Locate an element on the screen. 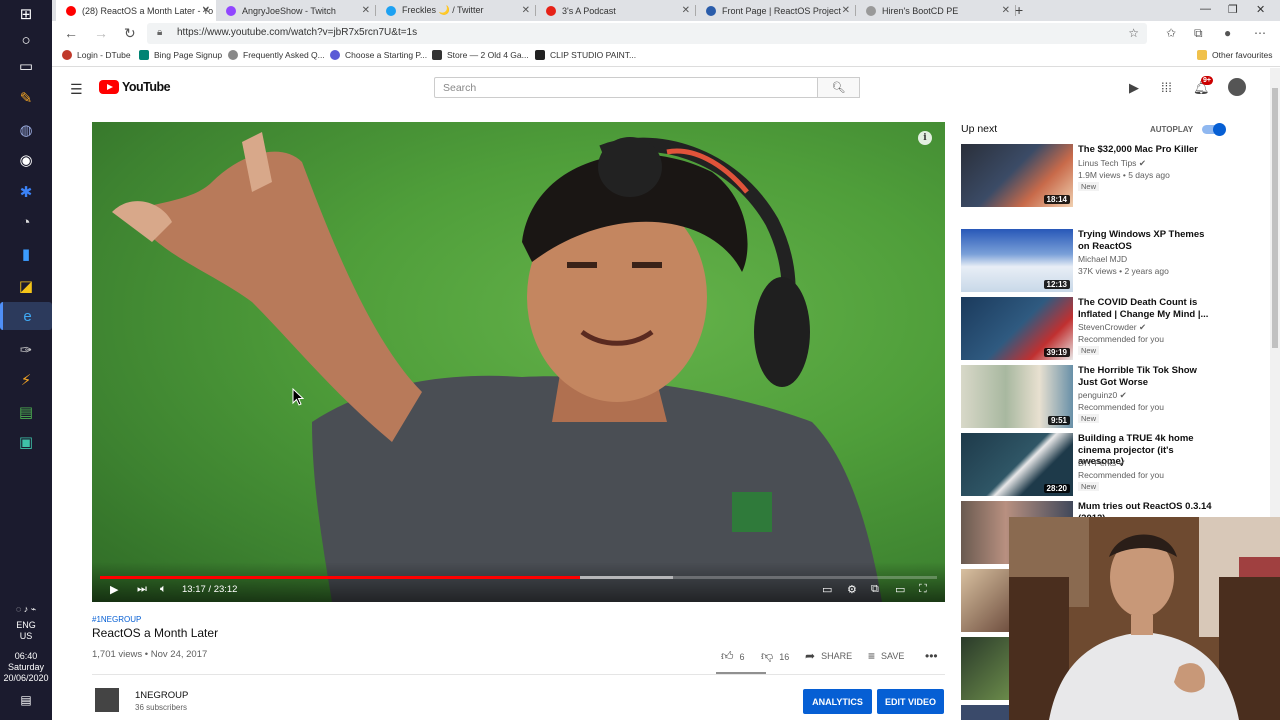 The image size is (1280, 720). taskbar-lang: ENG is located at coordinates (26, 625).